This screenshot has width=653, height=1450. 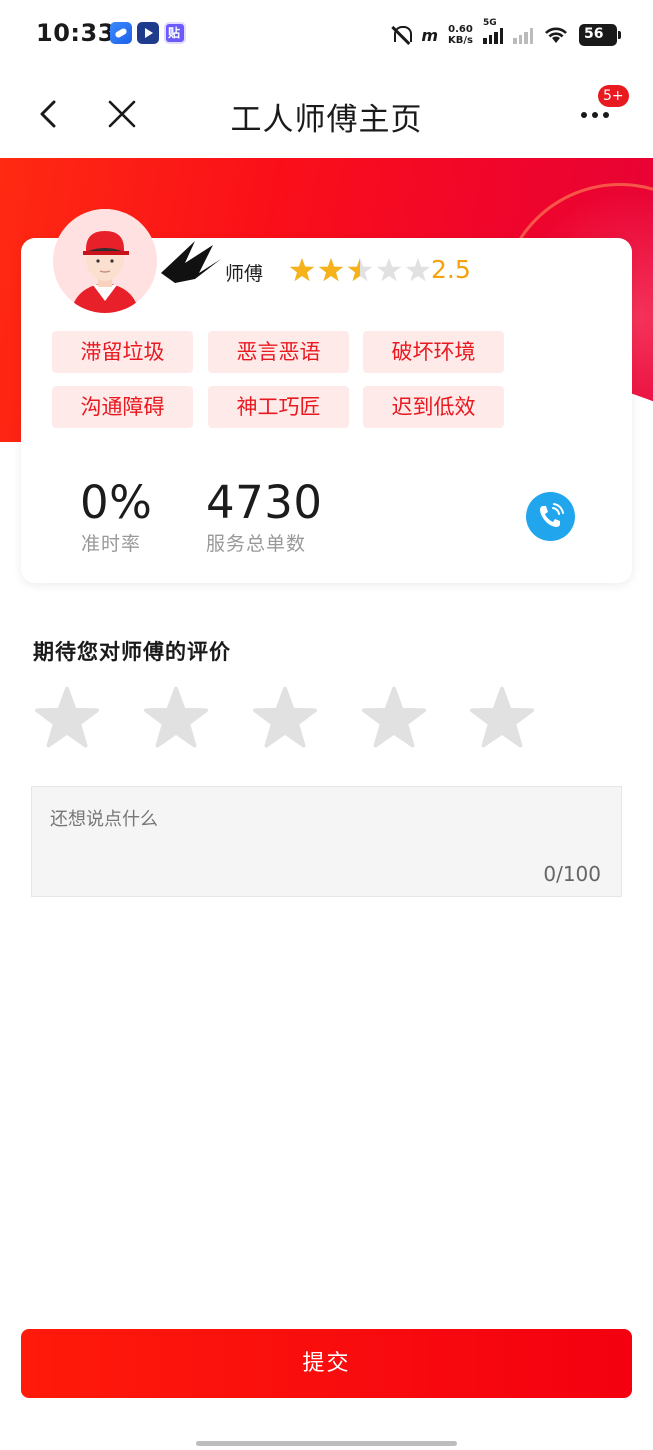 What do you see at coordinates (584, 115) in the screenshot?
I see `more-dots-icon` at bounding box center [584, 115].